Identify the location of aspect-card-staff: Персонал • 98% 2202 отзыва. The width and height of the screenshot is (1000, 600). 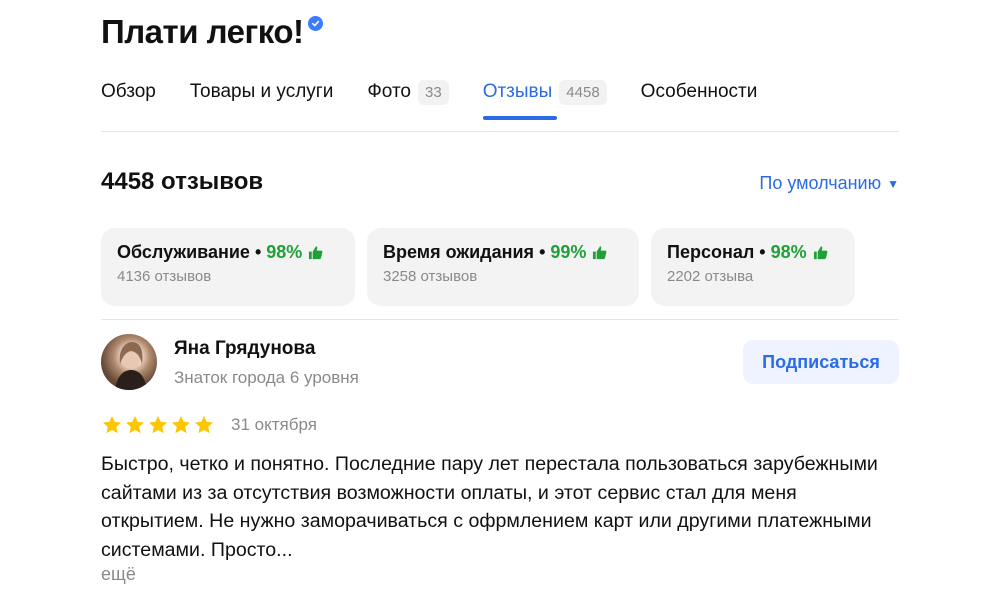
(753, 267).